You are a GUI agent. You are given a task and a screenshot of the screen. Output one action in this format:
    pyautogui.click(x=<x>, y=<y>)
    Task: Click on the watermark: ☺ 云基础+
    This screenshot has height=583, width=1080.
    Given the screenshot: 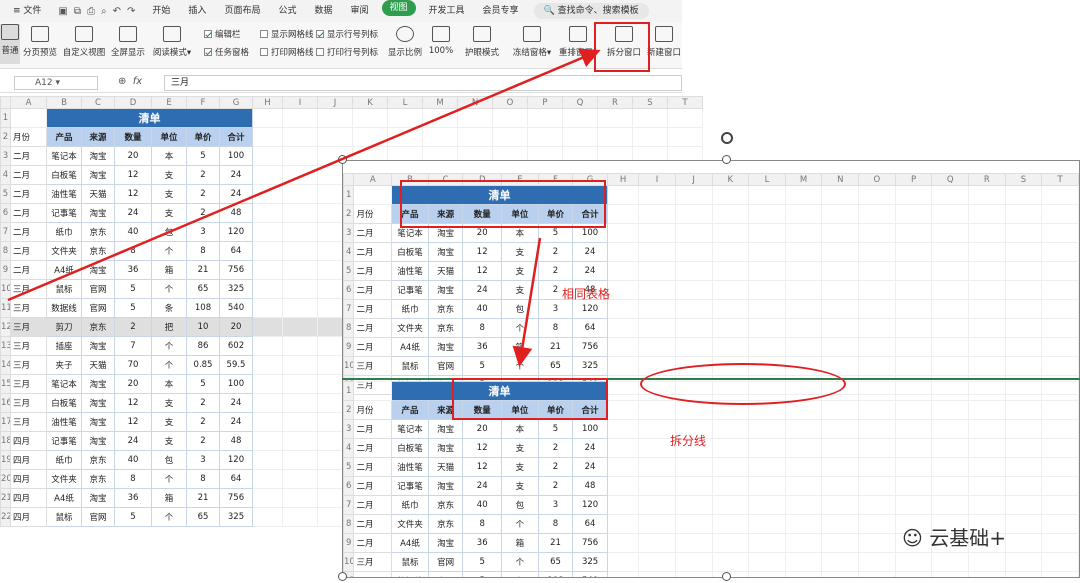 What is the action you would take?
    pyautogui.click(x=954, y=536)
    